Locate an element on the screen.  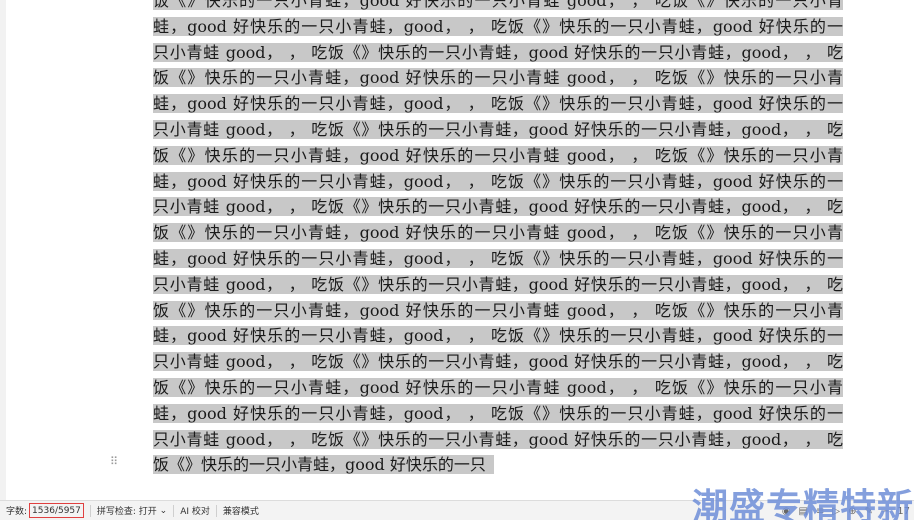
spell-check-label: 拼写检查: 打开 is located at coordinates (126, 512).